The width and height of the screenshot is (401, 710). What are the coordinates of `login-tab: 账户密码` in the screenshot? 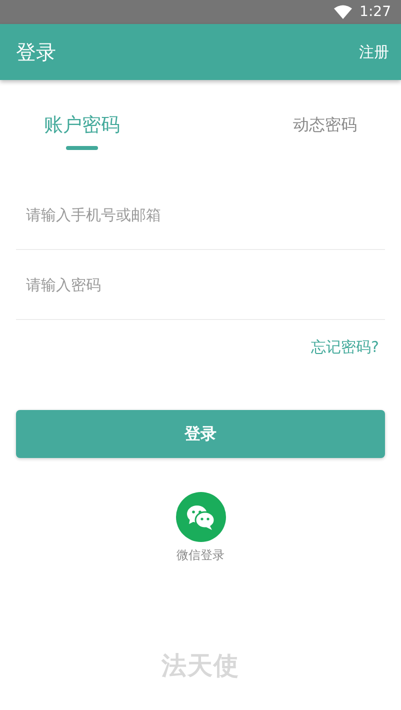 It's located at (82, 125).